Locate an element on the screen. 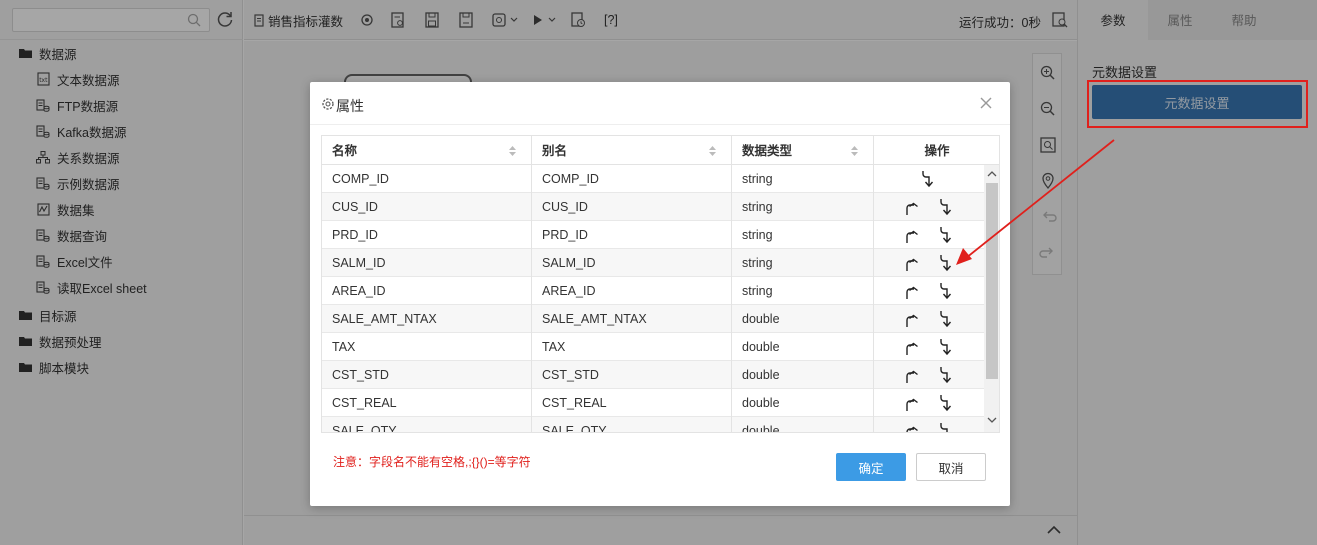 The width and height of the screenshot is (1317, 545). table-row: SALE_QTY SALE_QTY double is located at coordinates (653, 424).